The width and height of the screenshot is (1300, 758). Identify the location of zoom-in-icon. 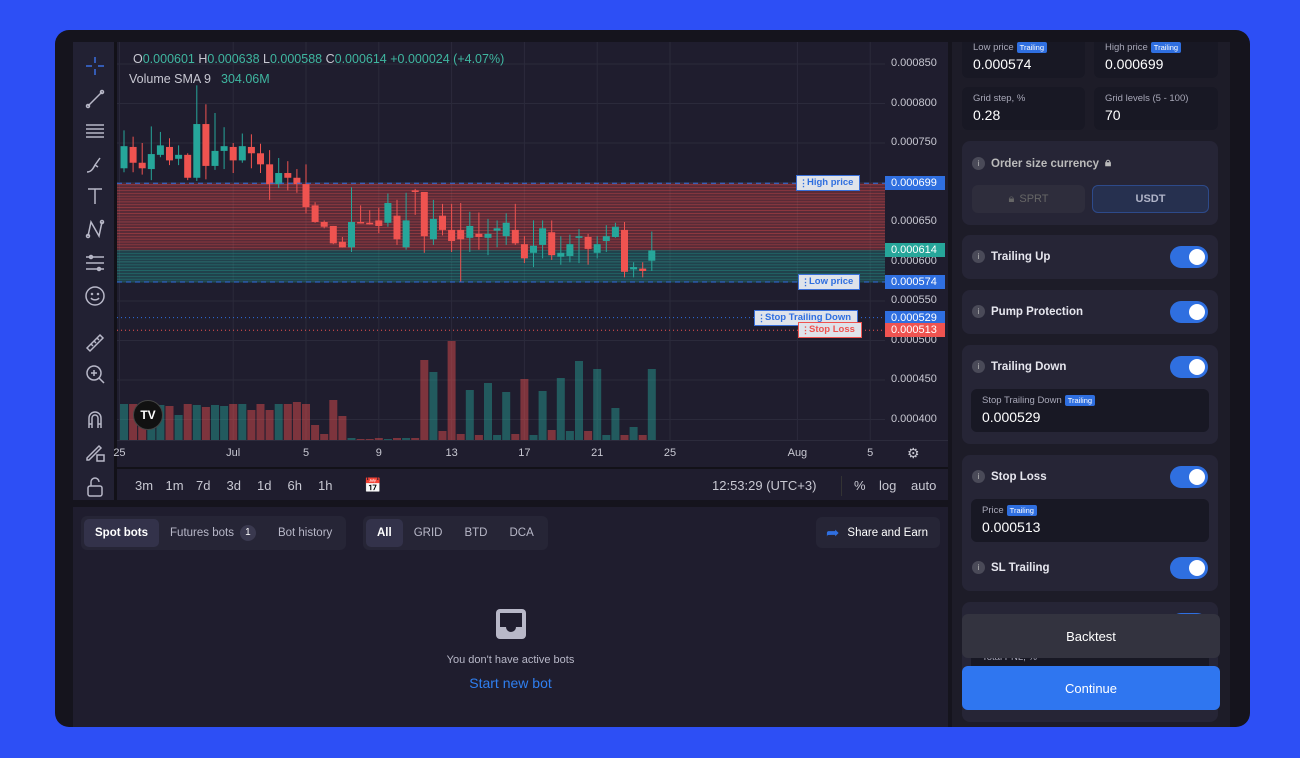
(95, 374).